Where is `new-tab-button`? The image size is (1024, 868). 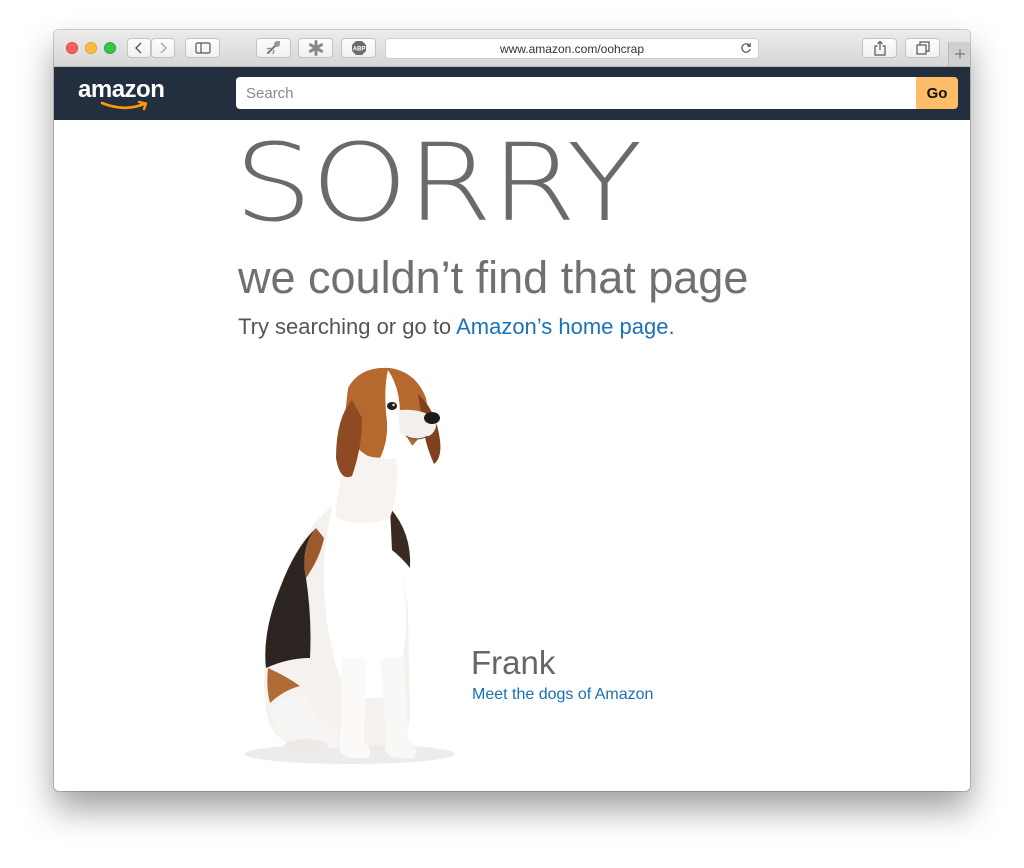 new-tab-button is located at coordinates (959, 54).